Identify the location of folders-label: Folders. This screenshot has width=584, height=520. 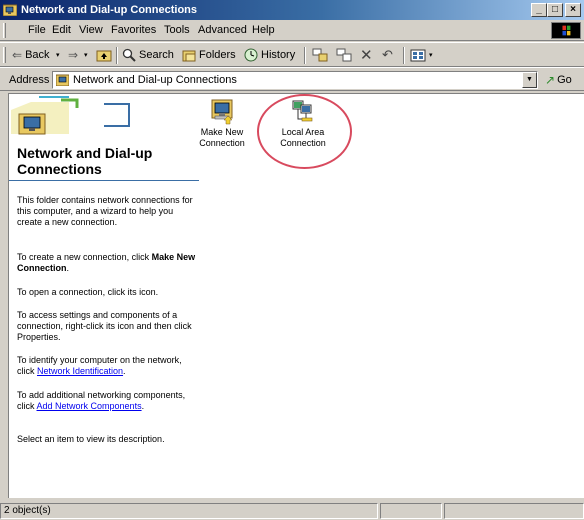
(217, 55).